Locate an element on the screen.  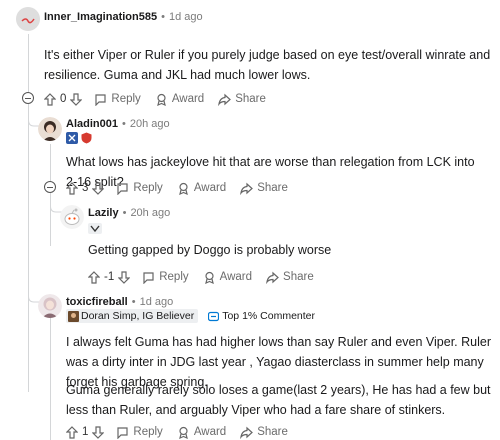
user-flair: Doran Simp, IG Believer Top 1% Commenter is located at coordinates (192, 316).